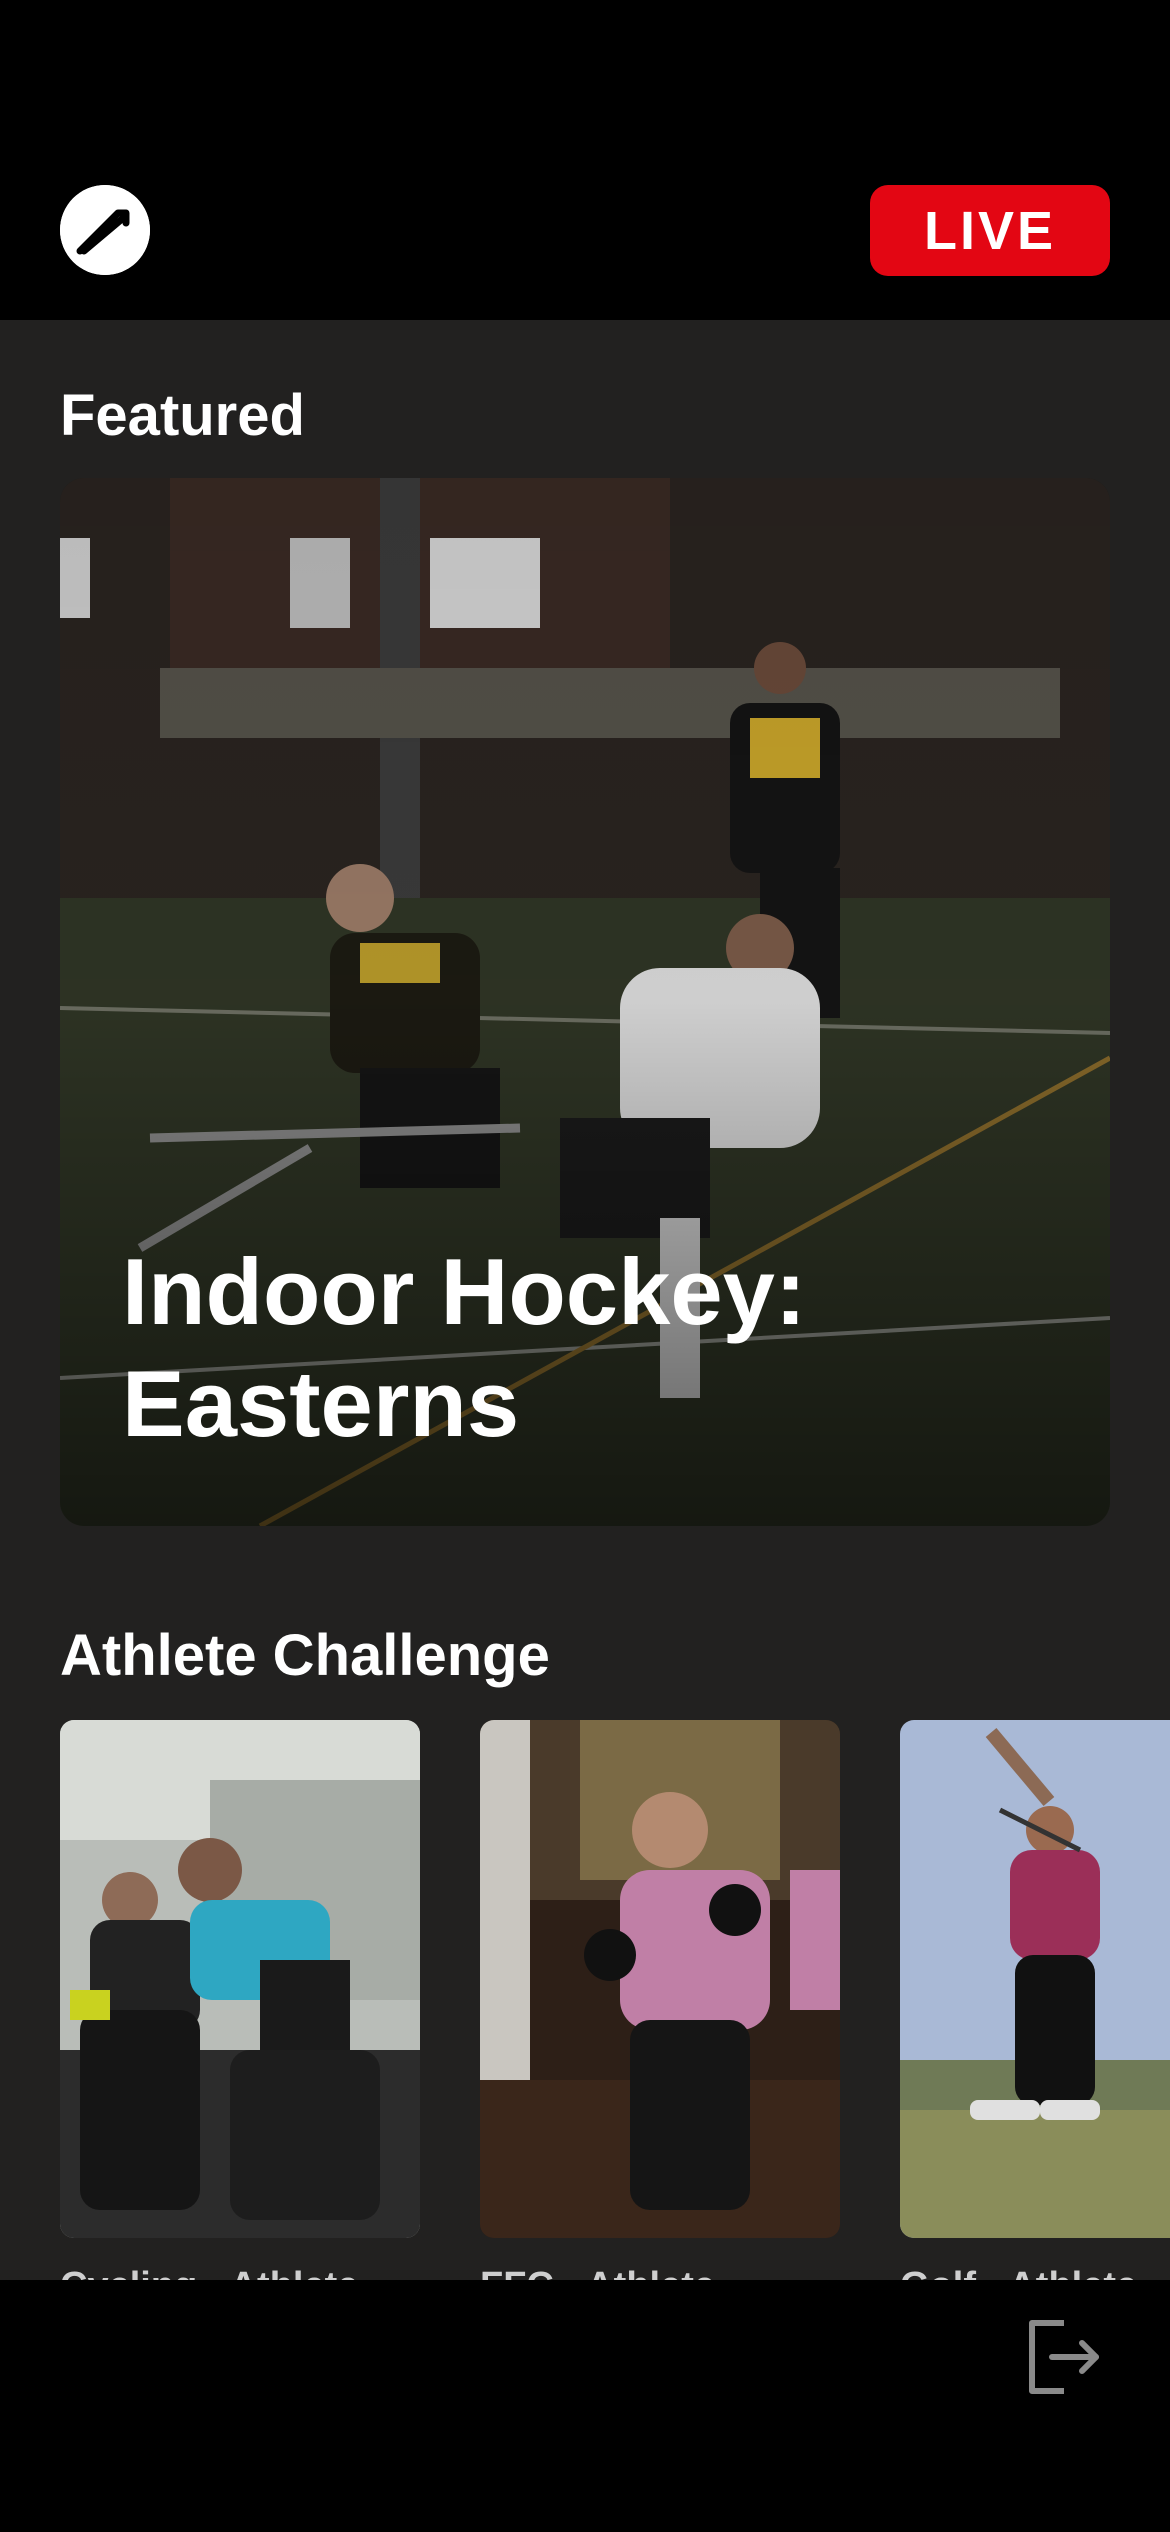 The image size is (1170, 2532). I want to click on challenge-card-cycling, so click(240, 1979).